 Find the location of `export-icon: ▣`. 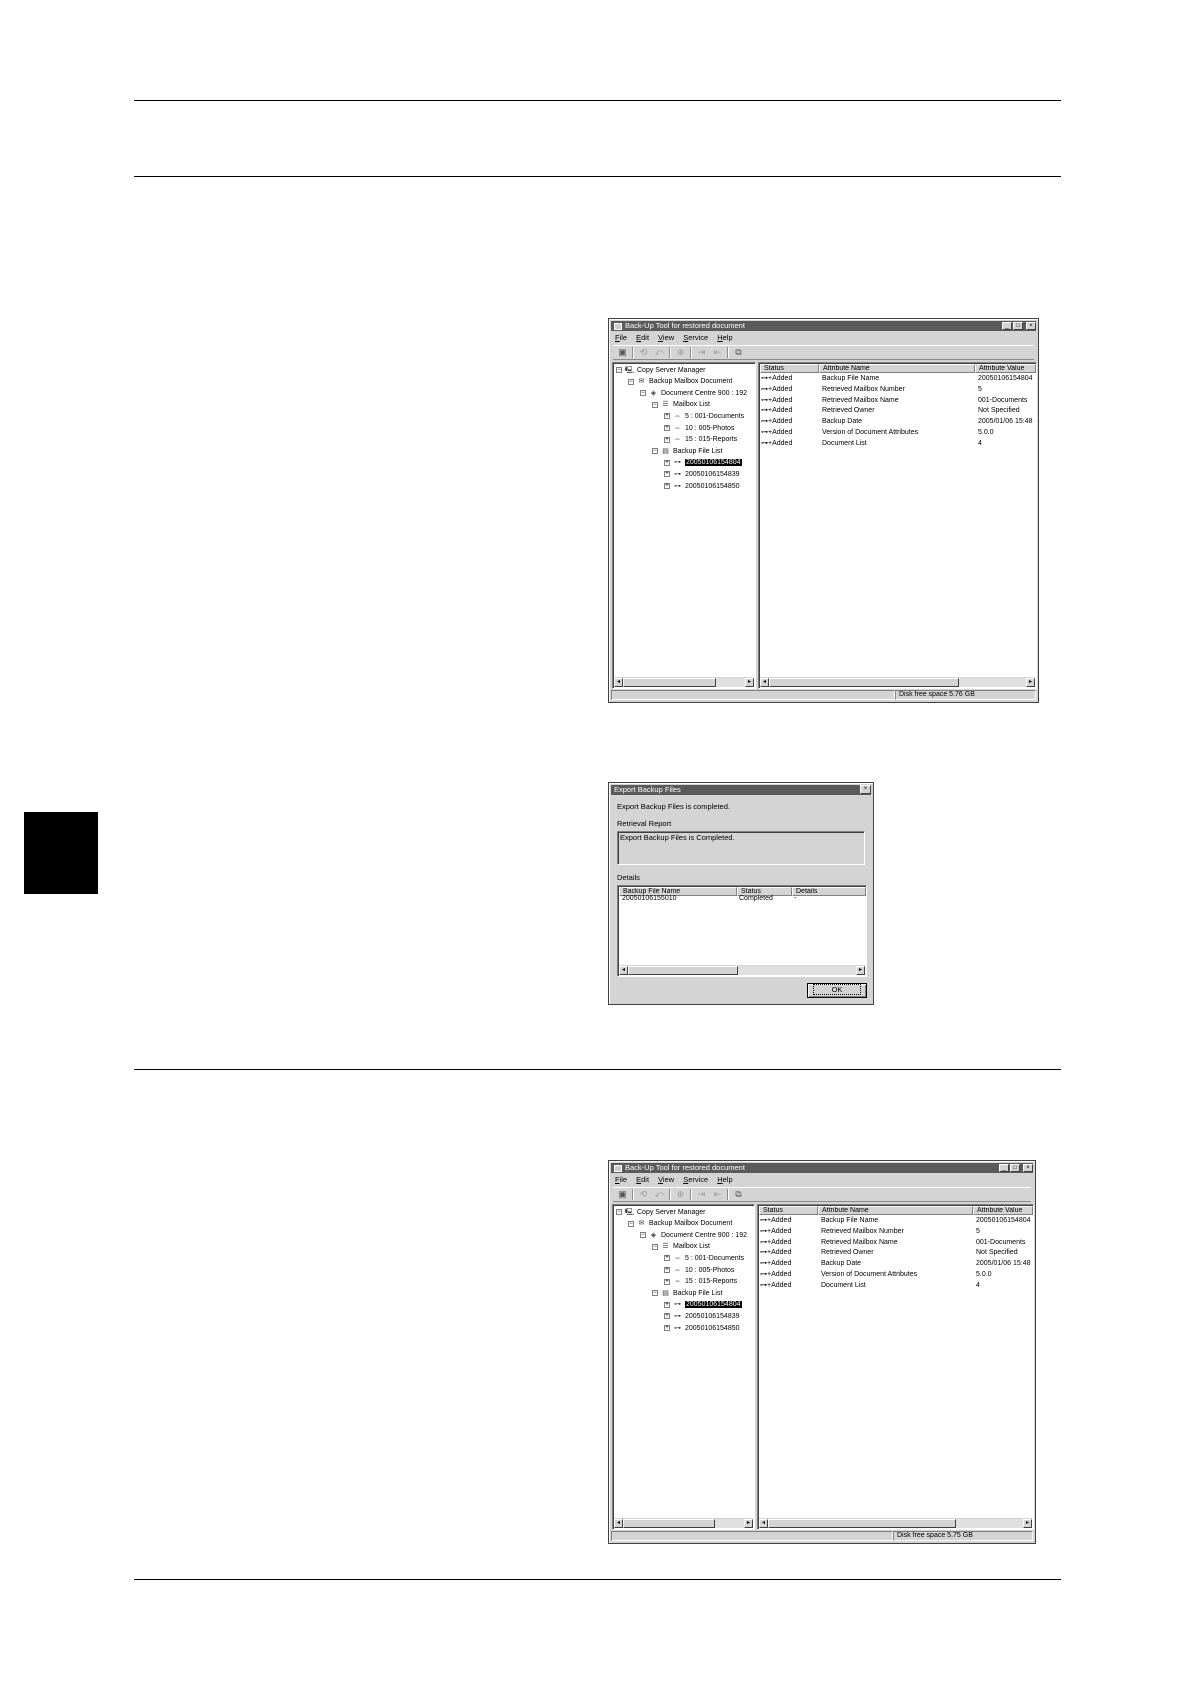

export-icon: ▣ is located at coordinates (622, 1194).